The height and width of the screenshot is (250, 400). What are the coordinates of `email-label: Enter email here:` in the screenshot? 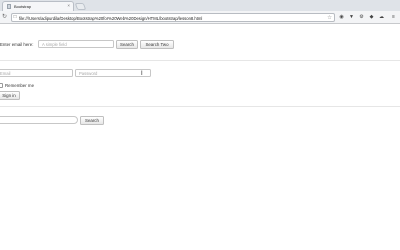 It's located at (17, 44).